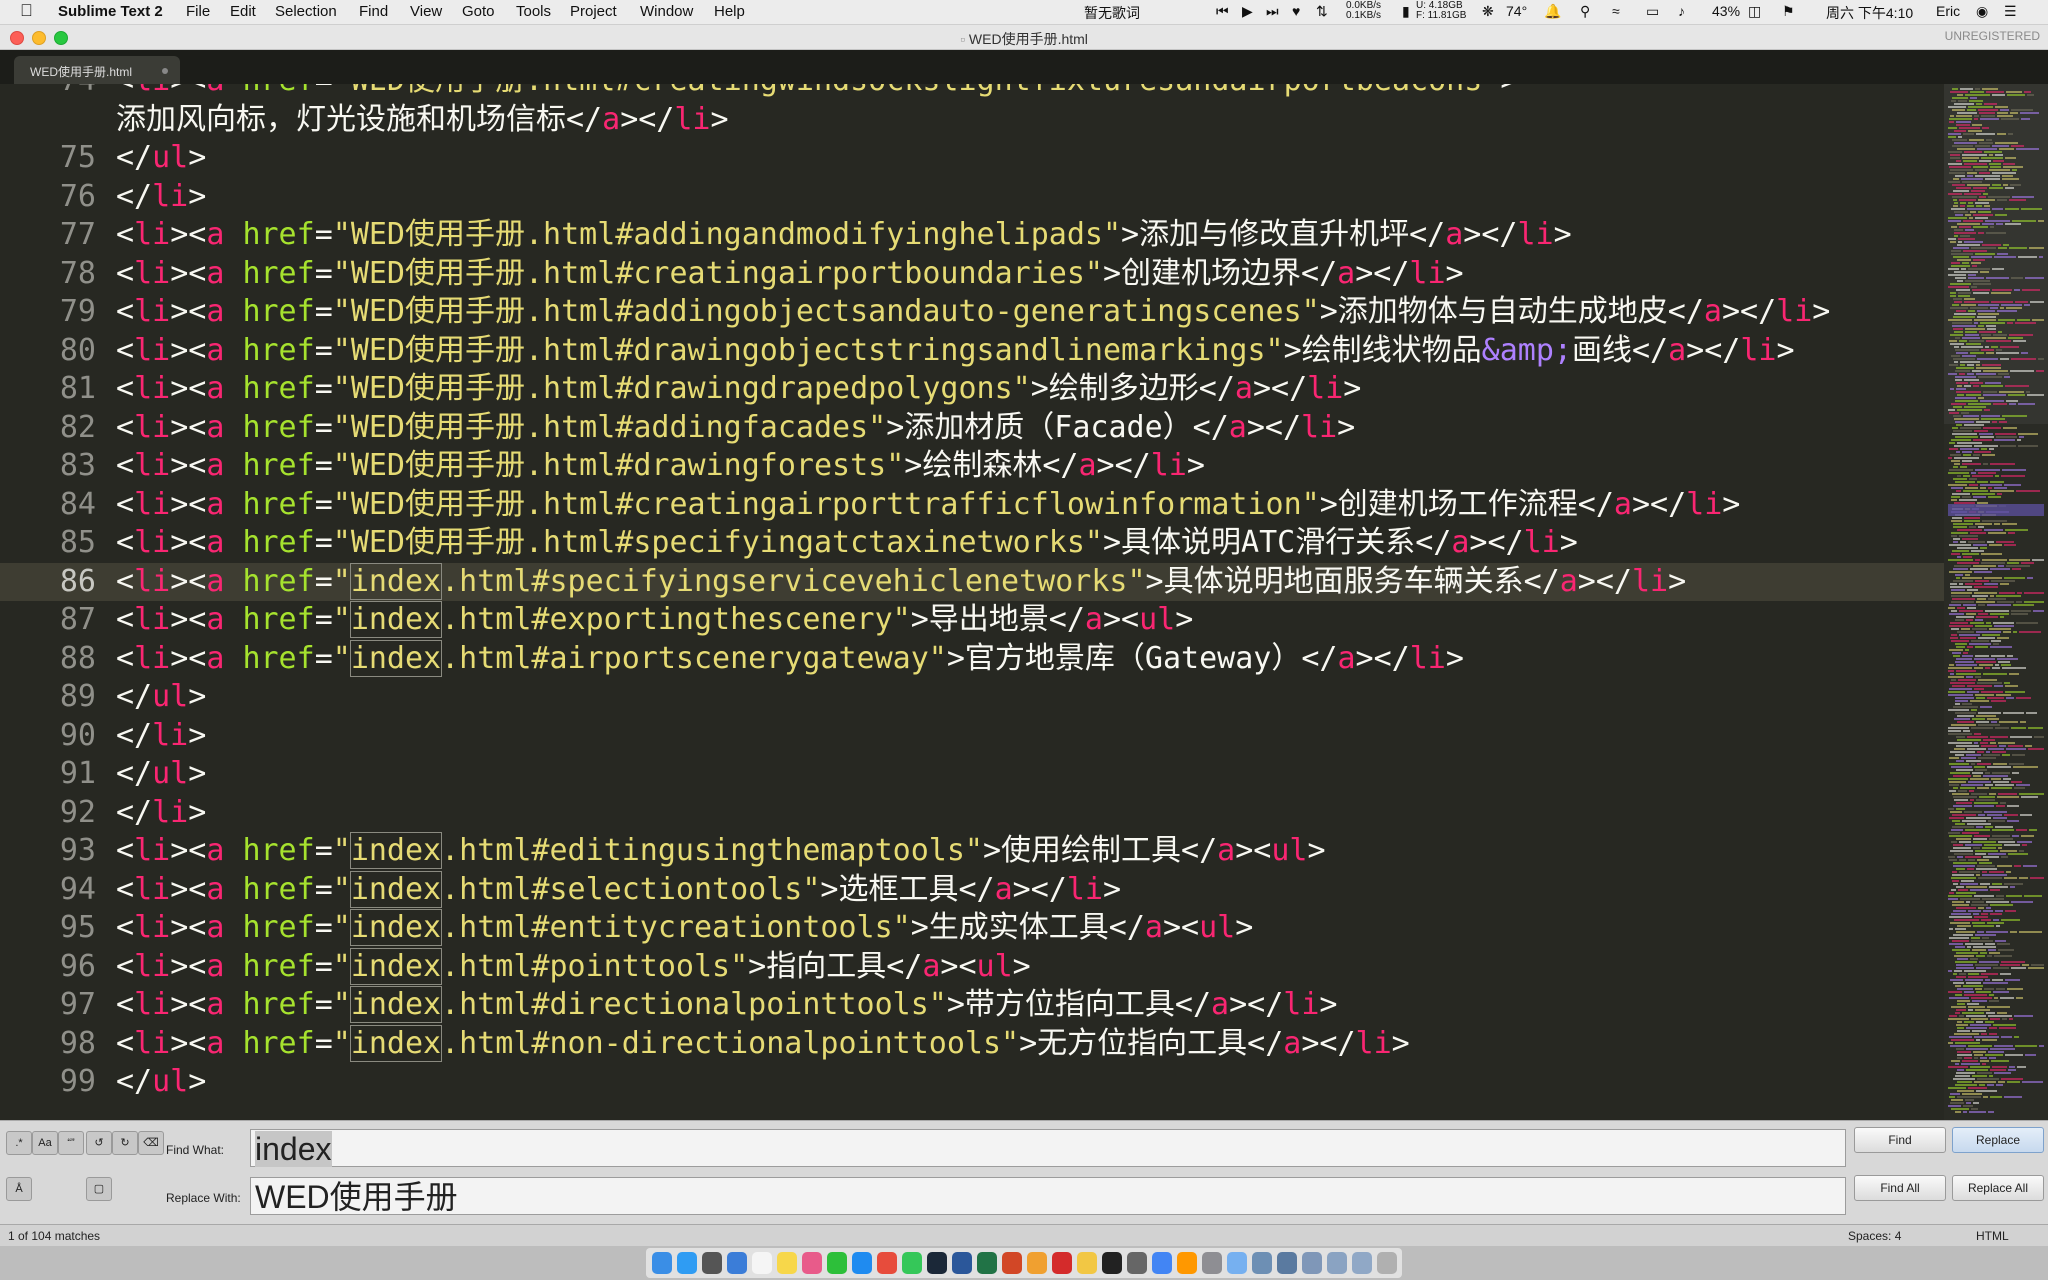 This screenshot has width=2048, height=1280. I want to click on previous-track-icon: ⏮, so click(1222, 11).